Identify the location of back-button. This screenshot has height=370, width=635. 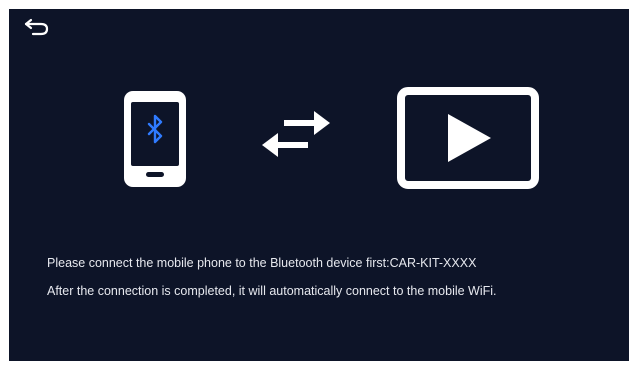
(38, 27).